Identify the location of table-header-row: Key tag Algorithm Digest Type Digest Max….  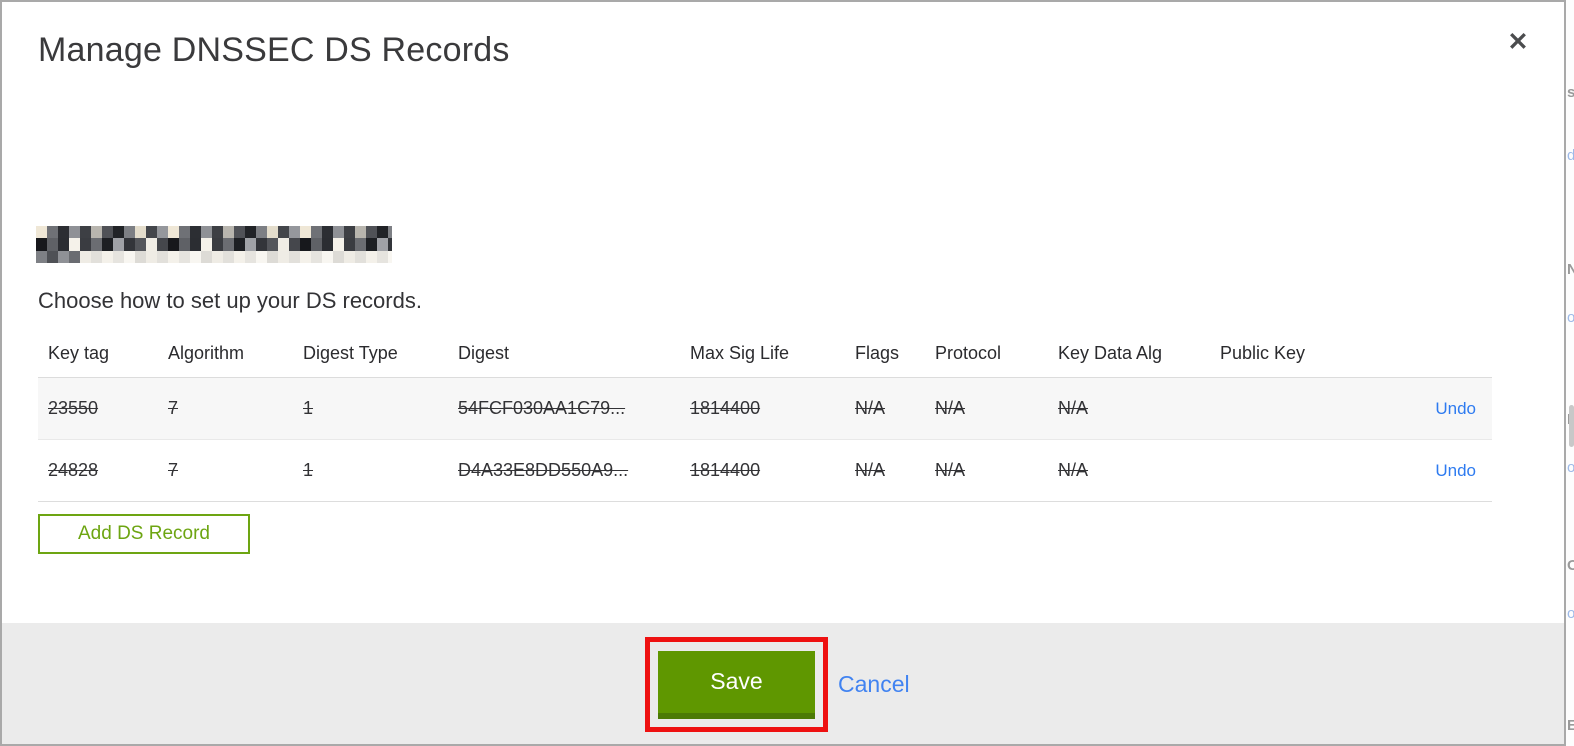
(765, 354).